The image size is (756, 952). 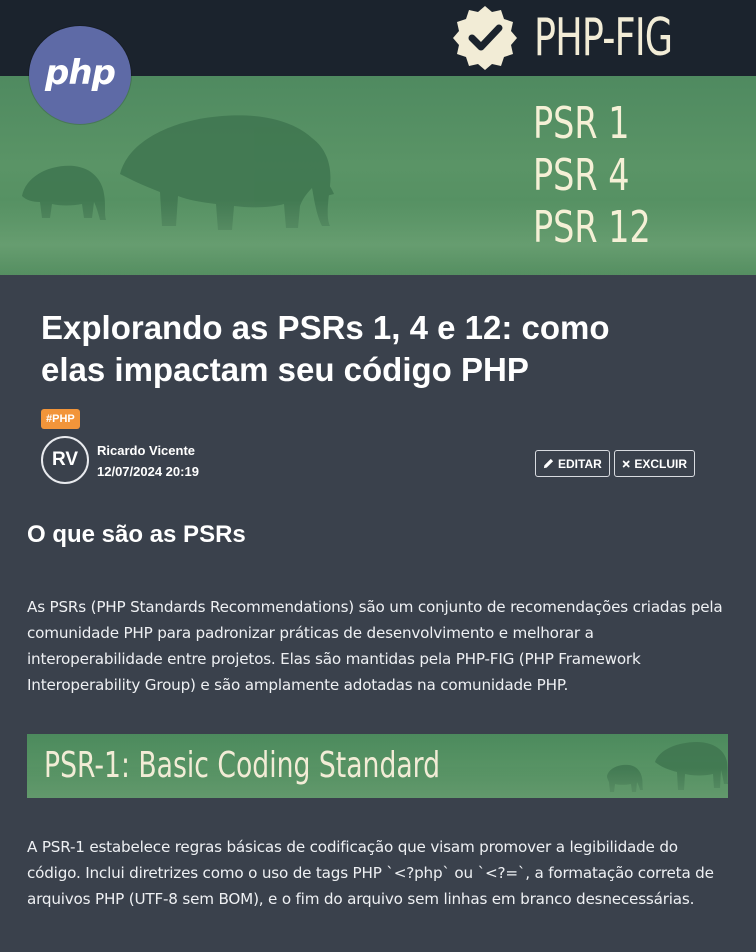 What do you see at coordinates (581, 175) in the screenshot?
I see `psr-line: PSR 4` at bounding box center [581, 175].